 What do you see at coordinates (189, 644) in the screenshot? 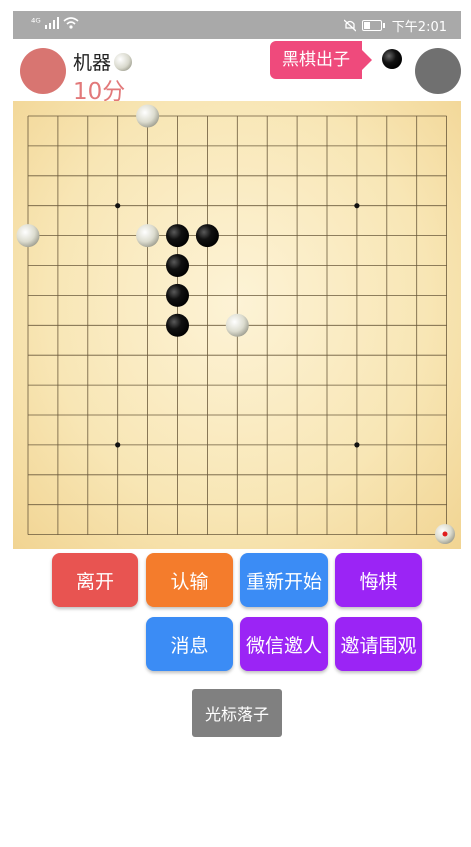
I see `message-button: 消息` at bounding box center [189, 644].